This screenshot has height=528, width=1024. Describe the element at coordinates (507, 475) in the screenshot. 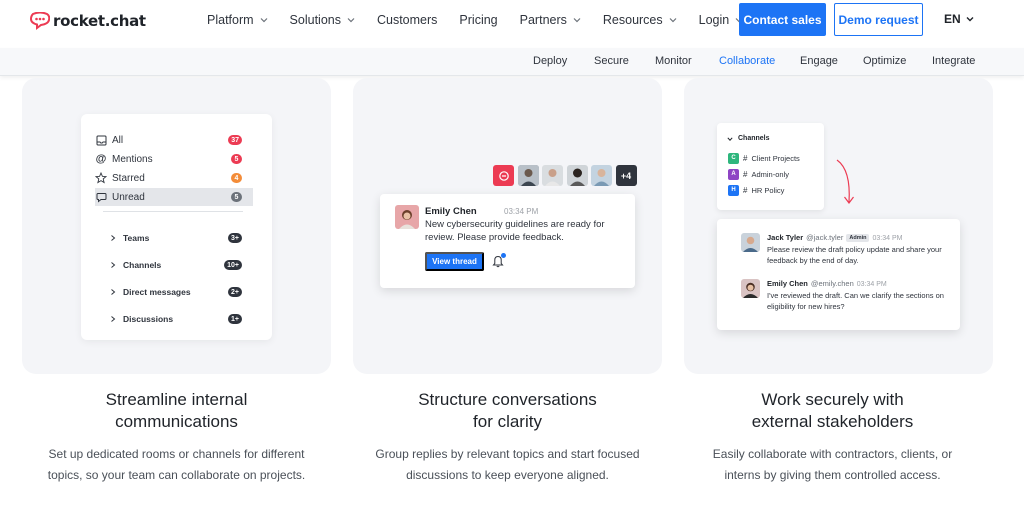

I see `desc-line: discussions to keep everyone aligned.` at that location.